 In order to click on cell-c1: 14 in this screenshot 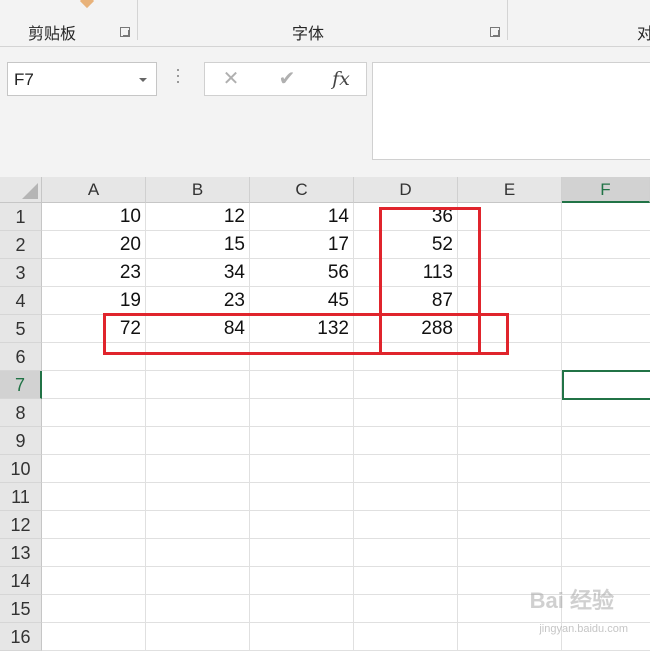, I will do `click(302, 217)`.